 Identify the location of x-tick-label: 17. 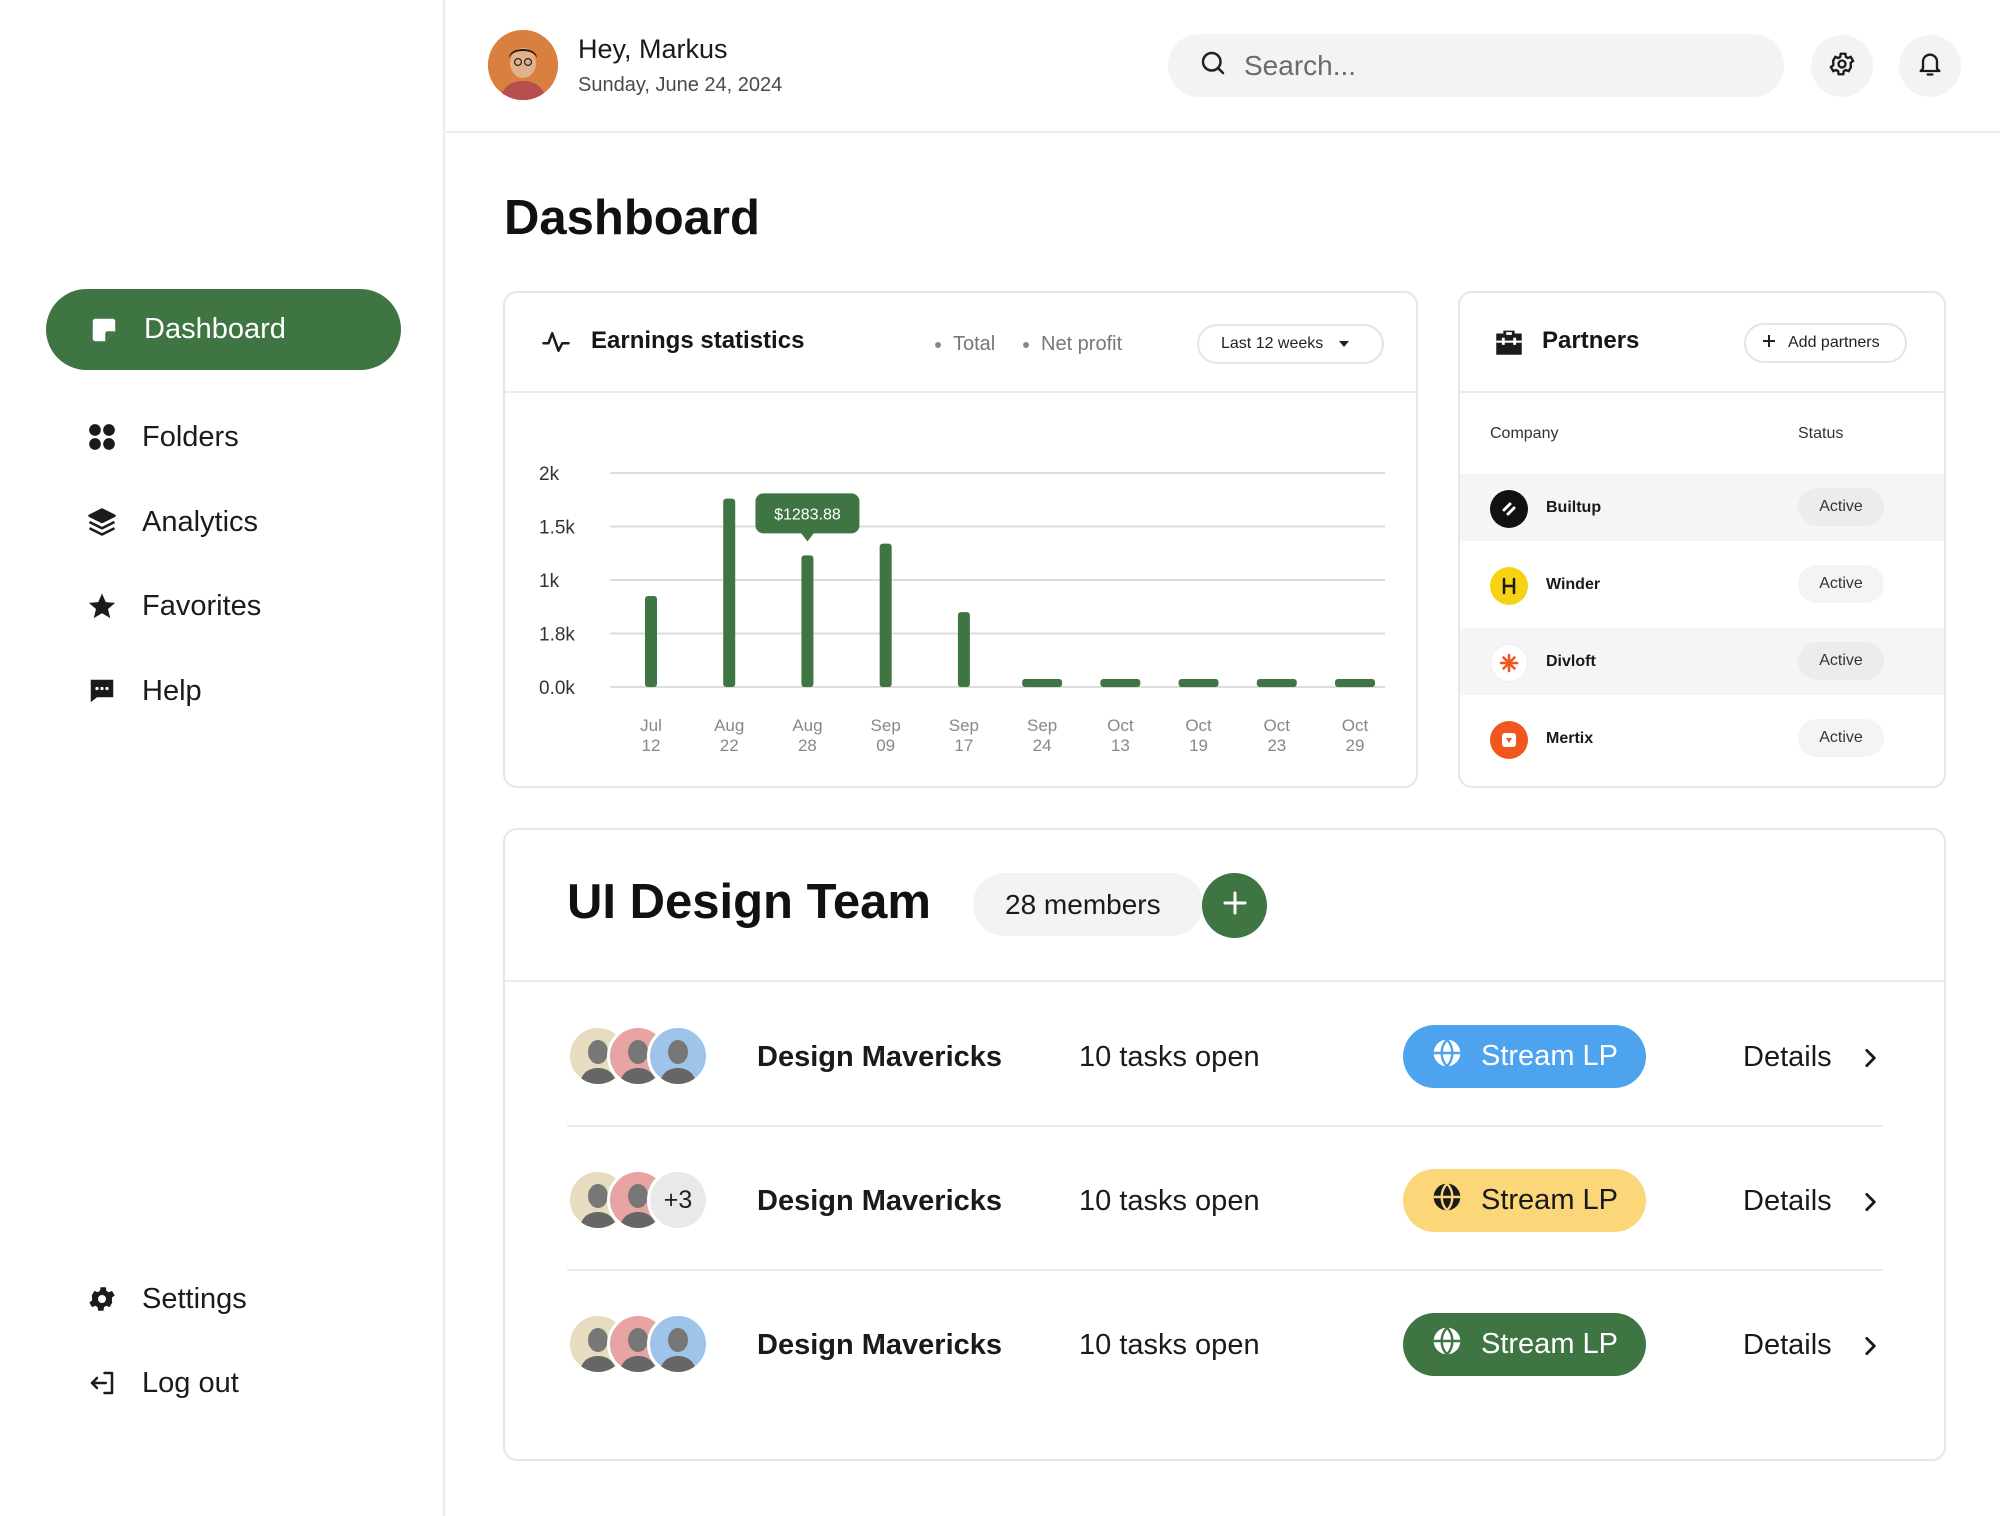
(963, 745).